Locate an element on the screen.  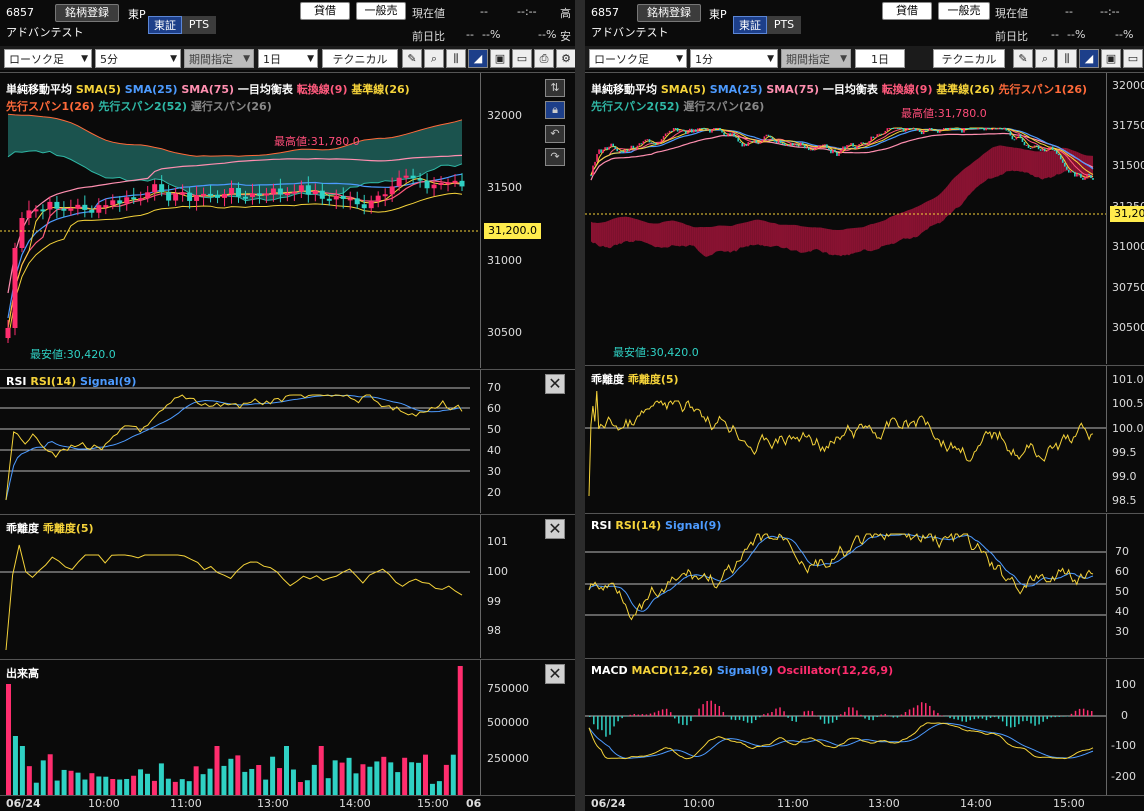
pane-divider is located at coordinates (580, 405).